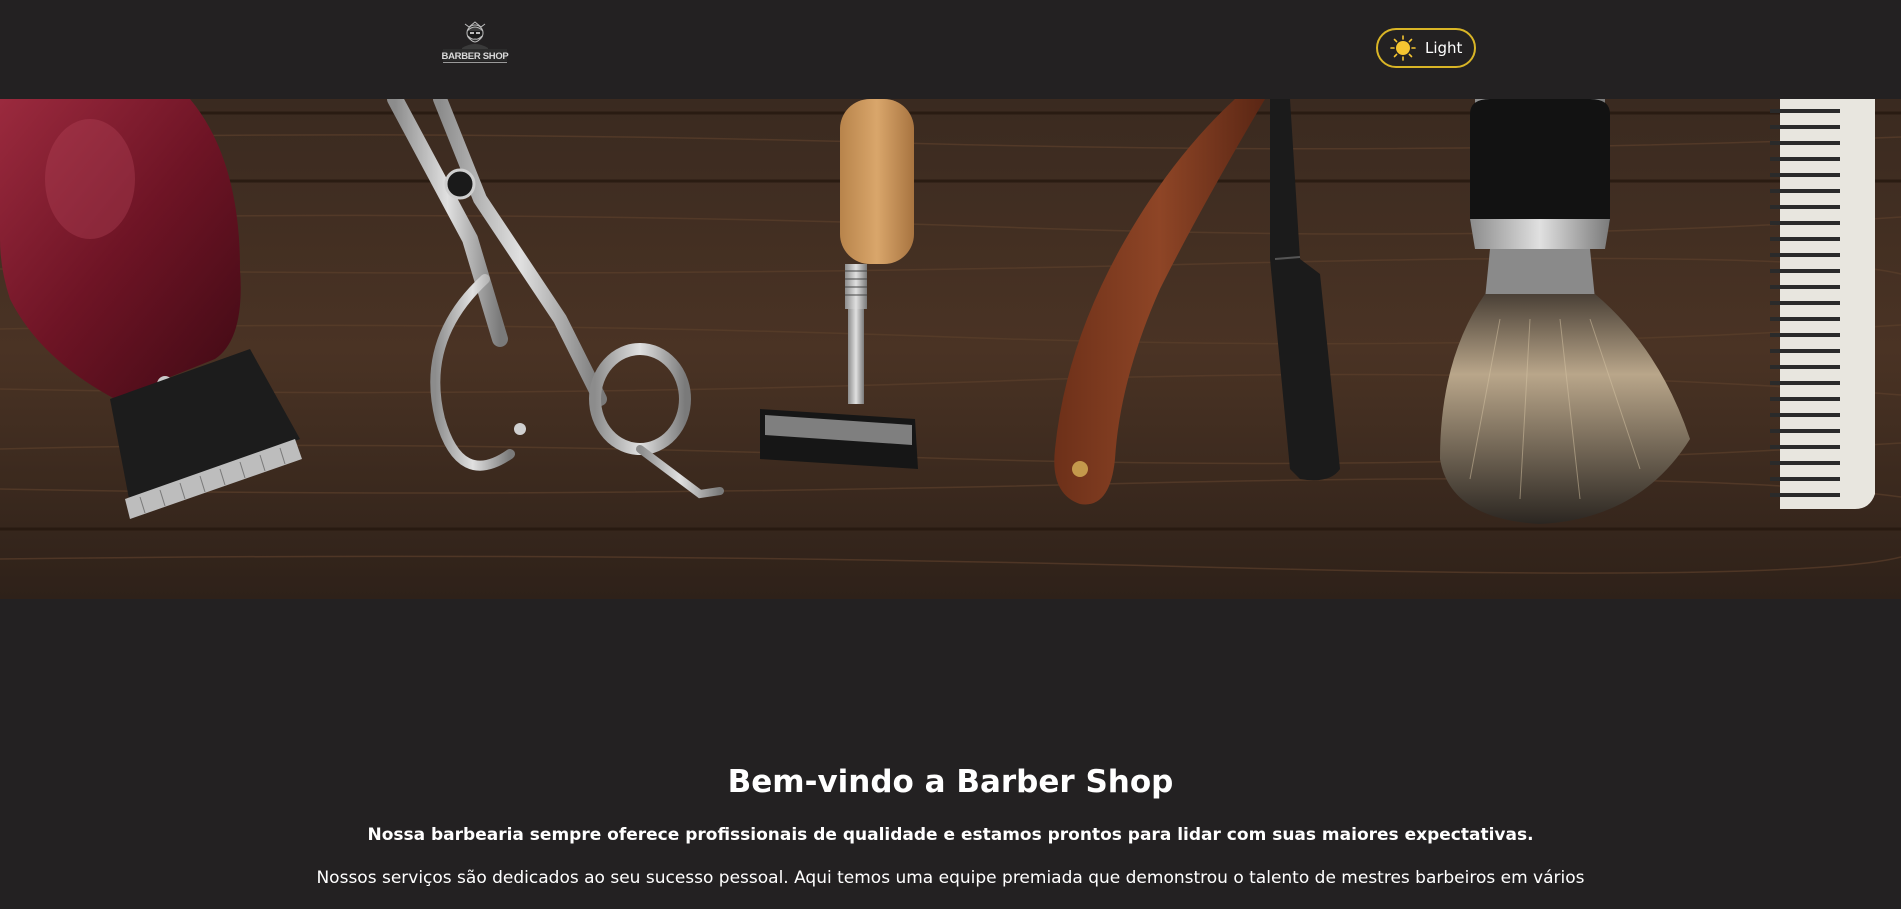 The height and width of the screenshot is (909, 1901). I want to click on sun-icon, so click(1403, 48).